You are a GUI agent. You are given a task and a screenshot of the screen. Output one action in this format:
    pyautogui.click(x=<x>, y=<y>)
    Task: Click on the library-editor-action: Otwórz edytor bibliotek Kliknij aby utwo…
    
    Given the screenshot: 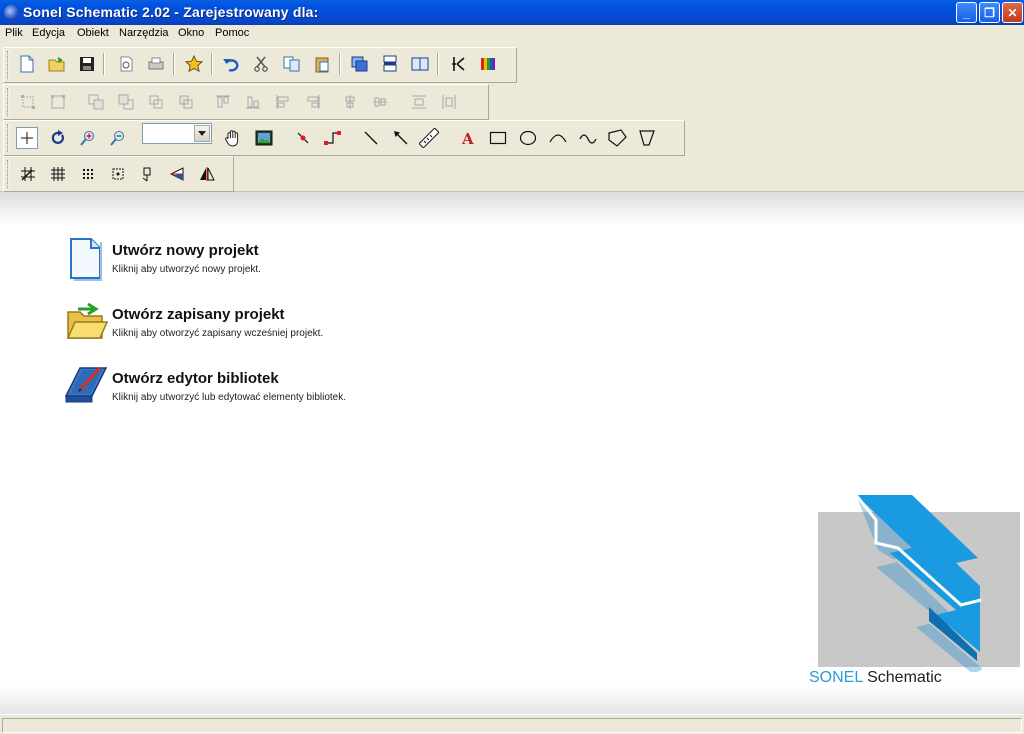 What is the action you would take?
    pyautogui.click(x=244, y=390)
    